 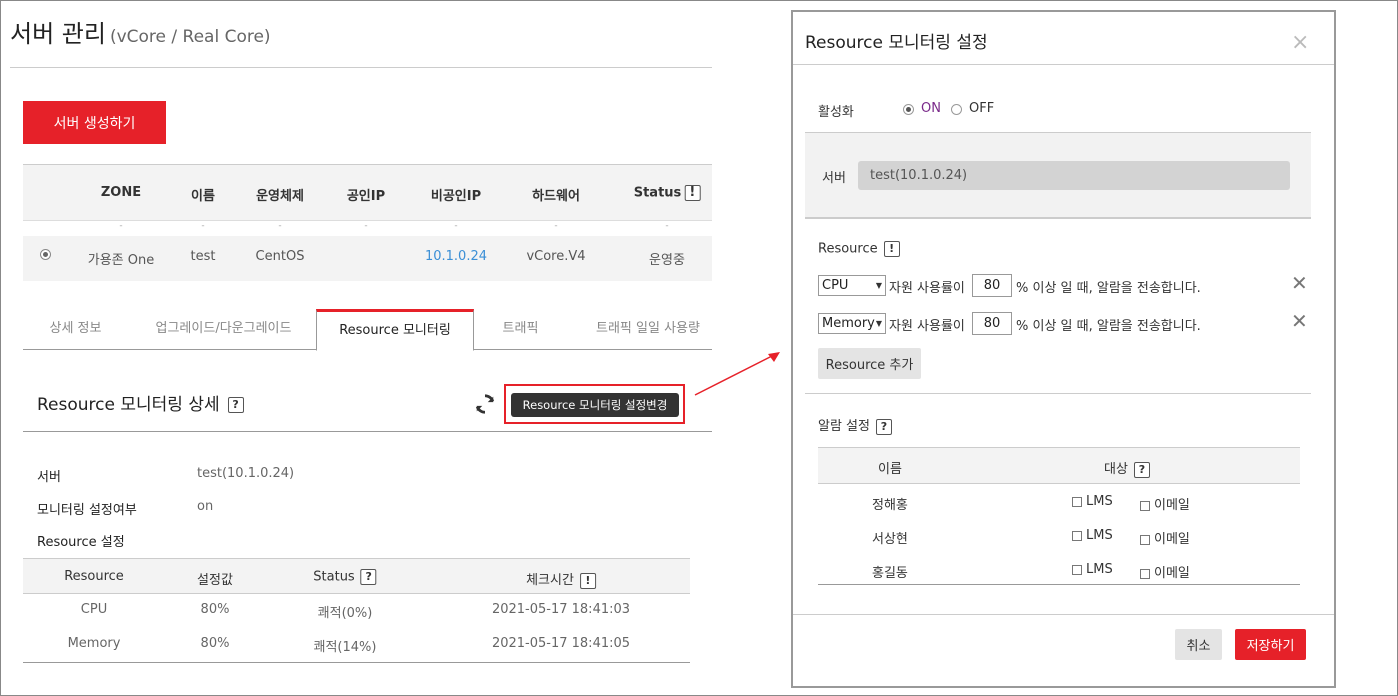 What do you see at coordinates (367, 431) in the screenshot?
I see `detail-divider` at bounding box center [367, 431].